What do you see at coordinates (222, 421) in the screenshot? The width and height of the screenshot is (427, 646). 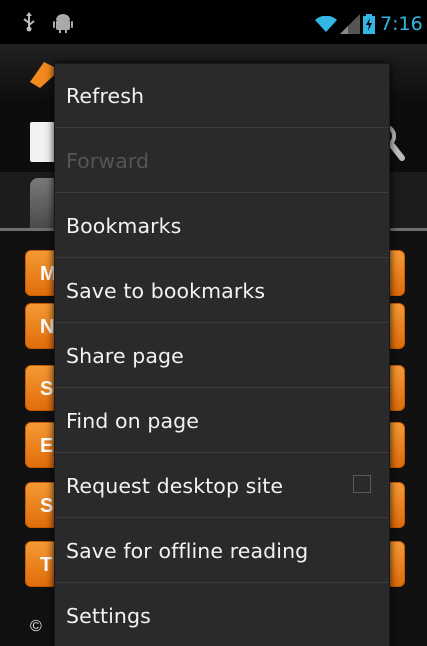 I see `menu-item-find-on-page: Find on page` at bounding box center [222, 421].